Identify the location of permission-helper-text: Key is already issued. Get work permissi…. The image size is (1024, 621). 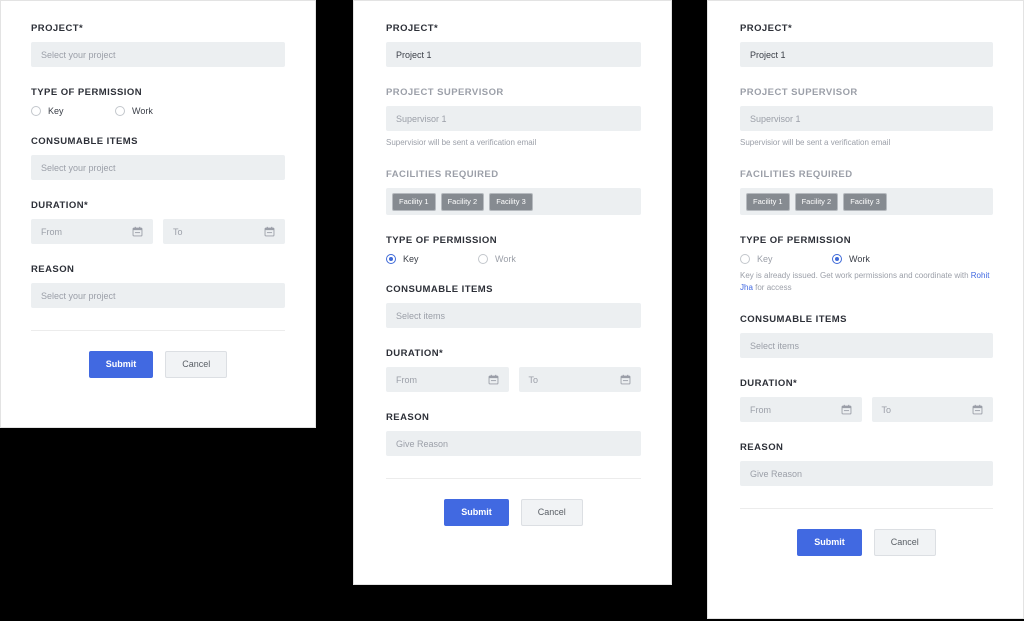
(866, 282).